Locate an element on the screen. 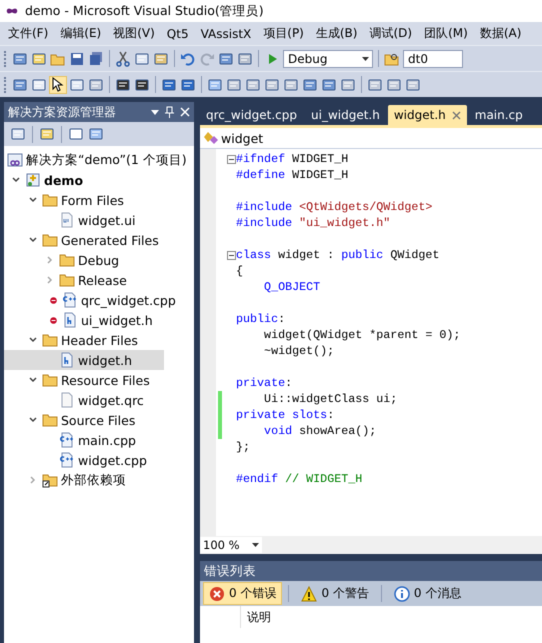 The height and width of the screenshot is (643, 542). tree-item: widget.cpp is located at coordinates (112, 460).